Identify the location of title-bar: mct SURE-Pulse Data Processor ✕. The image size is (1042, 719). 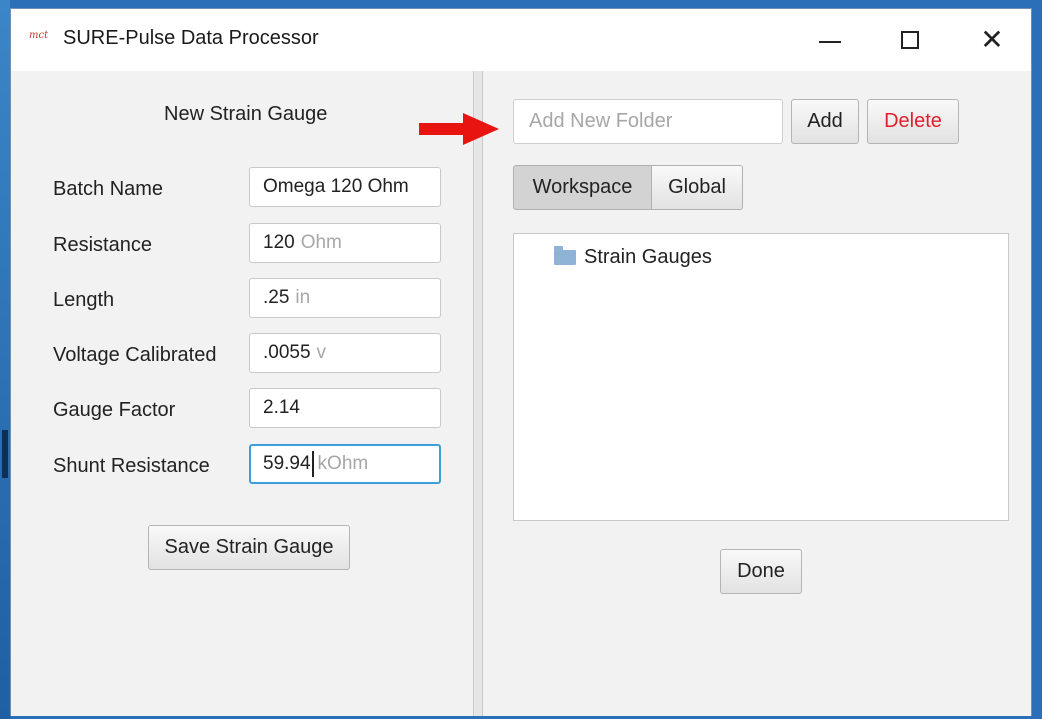
(521, 40).